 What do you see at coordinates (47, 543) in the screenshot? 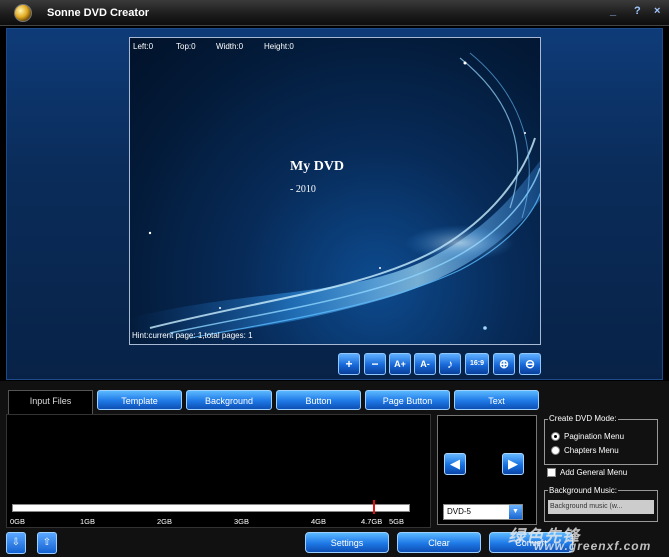
I see `export-video-icon: ⇧` at bounding box center [47, 543].